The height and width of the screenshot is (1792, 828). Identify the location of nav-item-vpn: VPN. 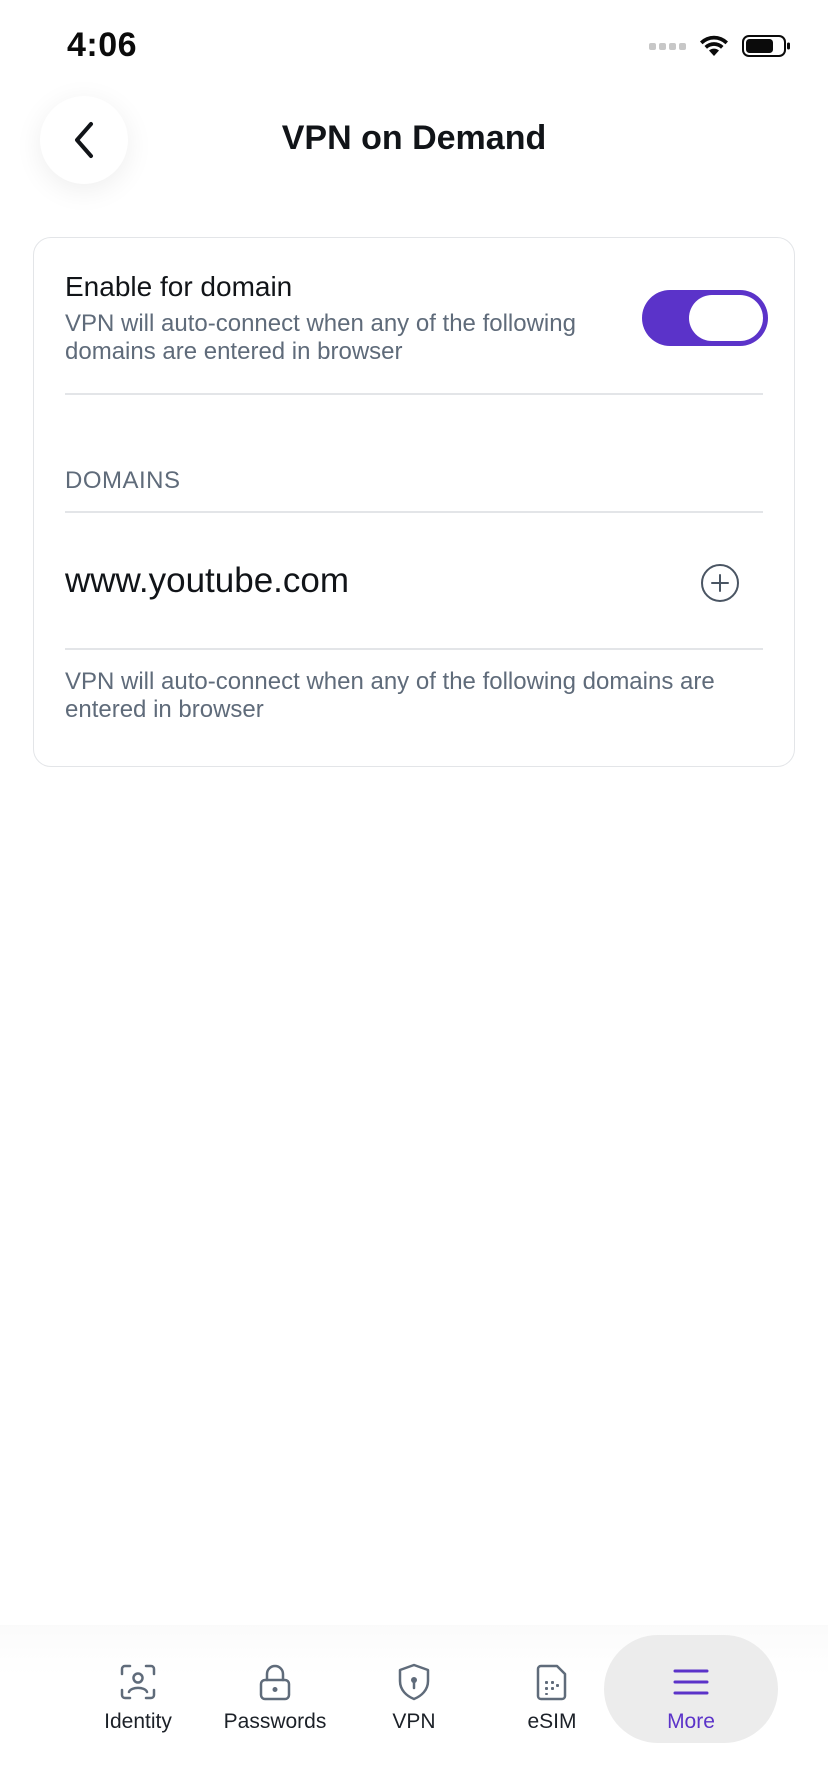
(414, 1689).